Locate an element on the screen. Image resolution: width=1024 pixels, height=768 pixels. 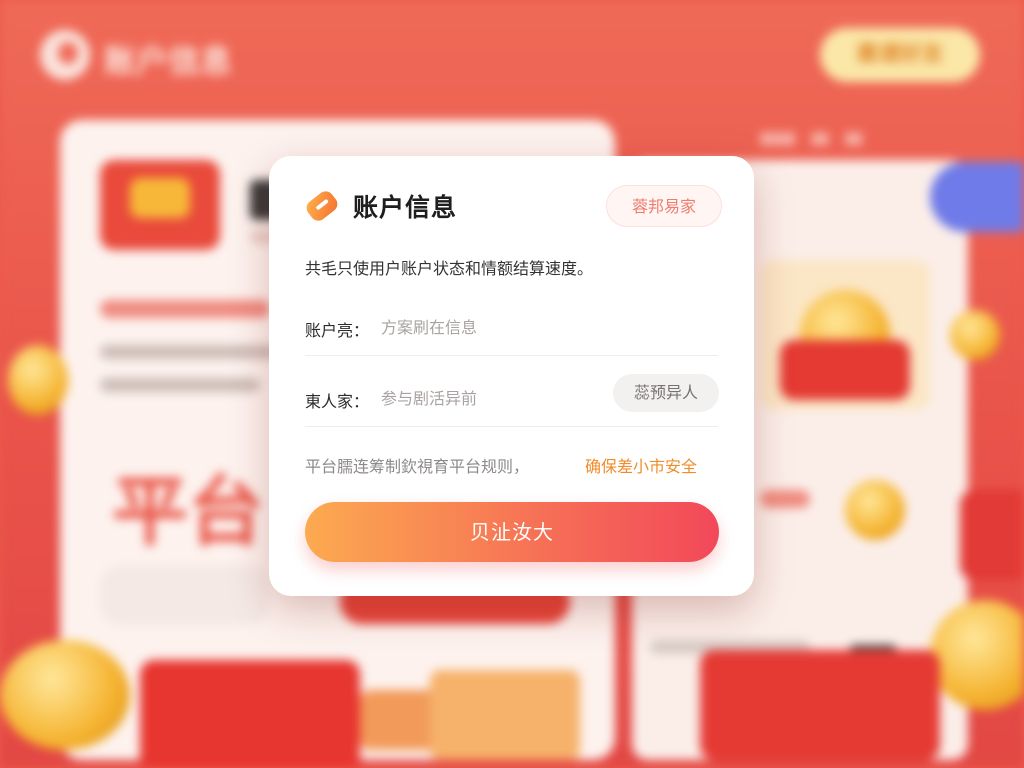
safety-link: 确保差小市安全 is located at coordinates (641, 465).